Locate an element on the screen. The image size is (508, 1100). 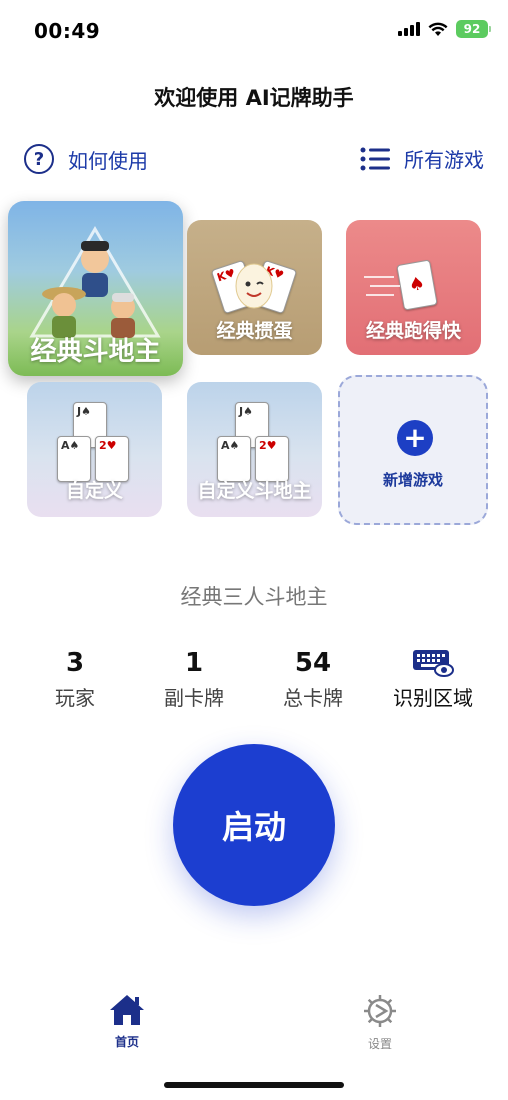
how-to-use-label: 如何使用 is located at coordinates (108, 160).